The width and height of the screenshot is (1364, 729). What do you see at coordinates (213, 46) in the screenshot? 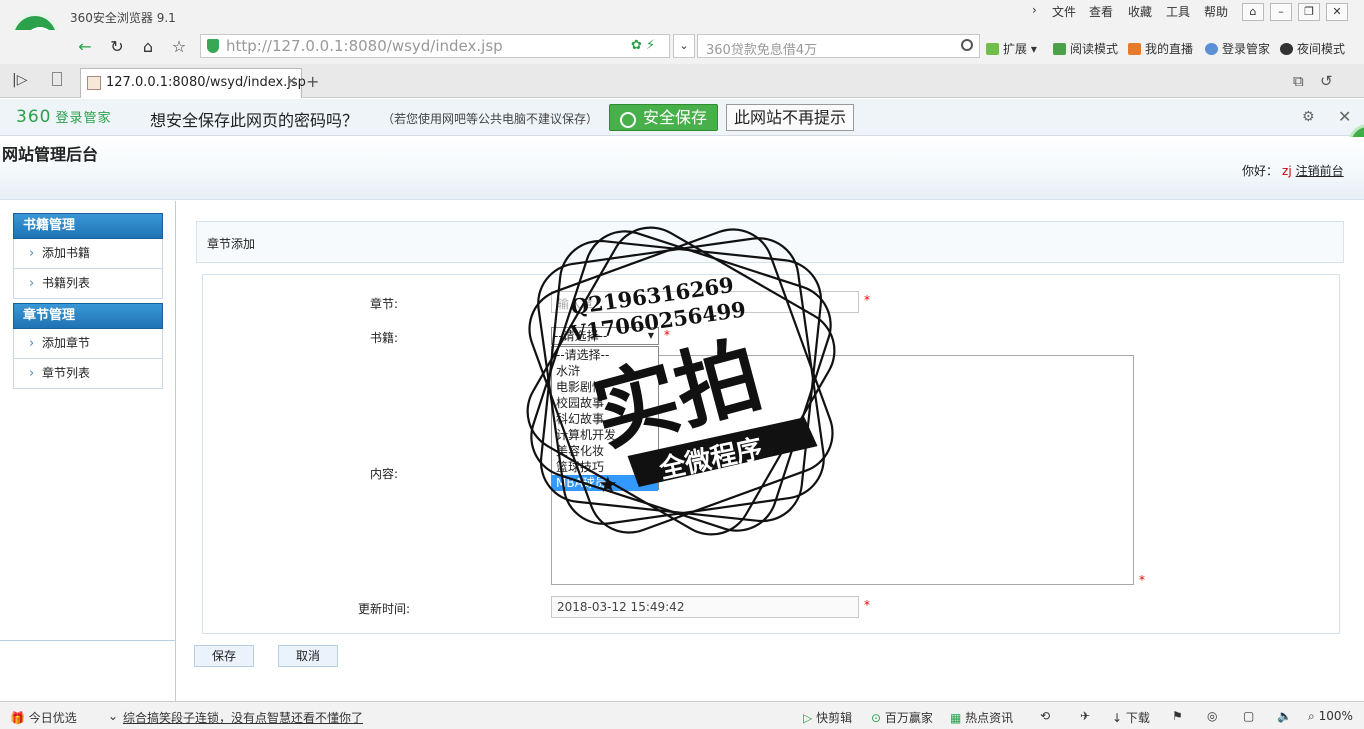
I see `security-shield-icon` at bounding box center [213, 46].